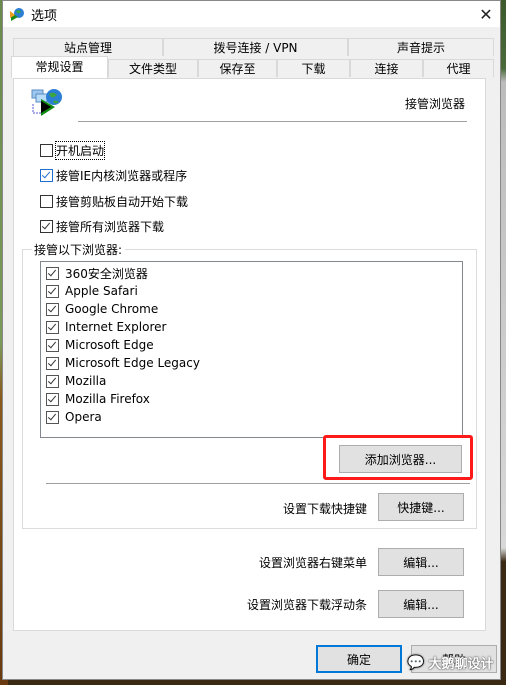  What do you see at coordinates (79, 249) in the screenshot?
I see `groupbox-label: 接管以下浏览器:` at bounding box center [79, 249].